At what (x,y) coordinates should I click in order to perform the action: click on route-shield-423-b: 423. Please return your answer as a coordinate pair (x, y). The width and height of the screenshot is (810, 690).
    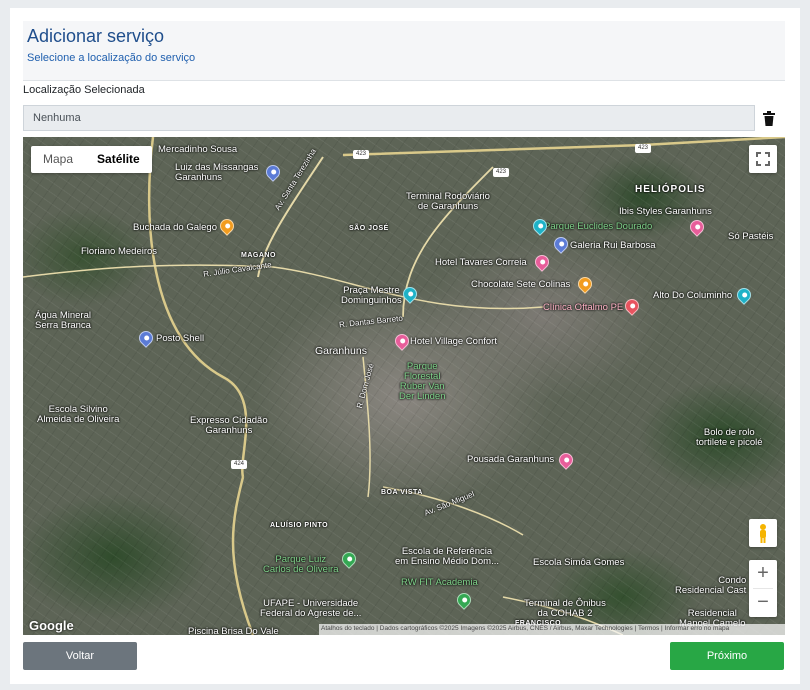
    Looking at the image, I should click on (501, 172).